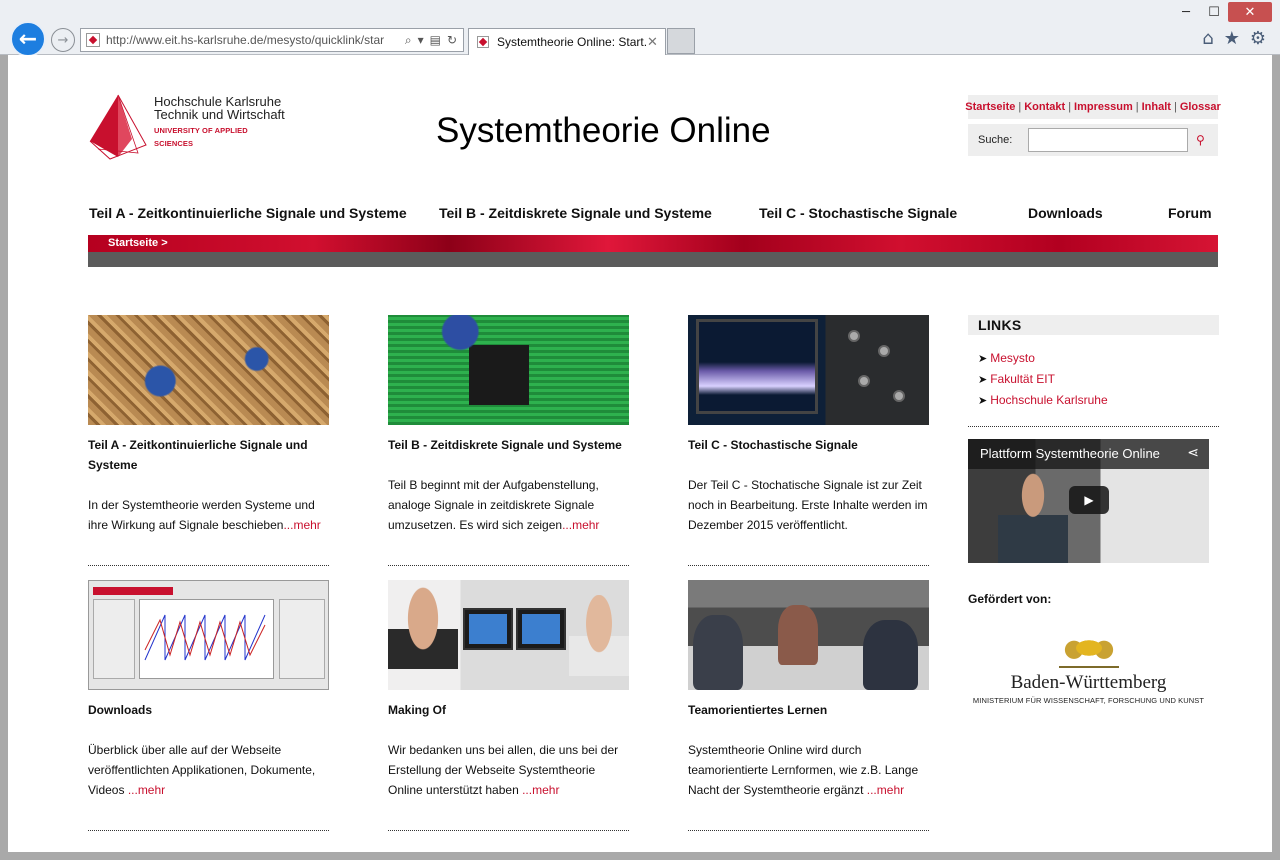 Image resolution: width=1280 pixels, height=860 pixels. What do you see at coordinates (995, 140) in the screenshot?
I see `search-label: Suche:` at bounding box center [995, 140].